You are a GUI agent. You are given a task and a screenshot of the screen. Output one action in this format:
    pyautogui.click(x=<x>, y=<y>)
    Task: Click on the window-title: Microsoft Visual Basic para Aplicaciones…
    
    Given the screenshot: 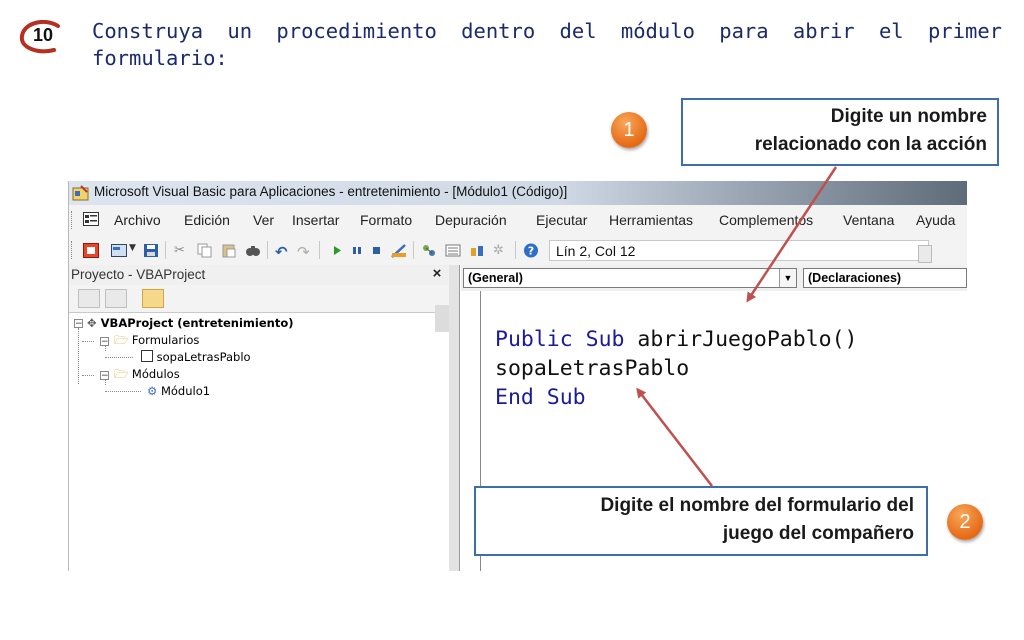 What is the action you would take?
    pyautogui.click(x=331, y=191)
    